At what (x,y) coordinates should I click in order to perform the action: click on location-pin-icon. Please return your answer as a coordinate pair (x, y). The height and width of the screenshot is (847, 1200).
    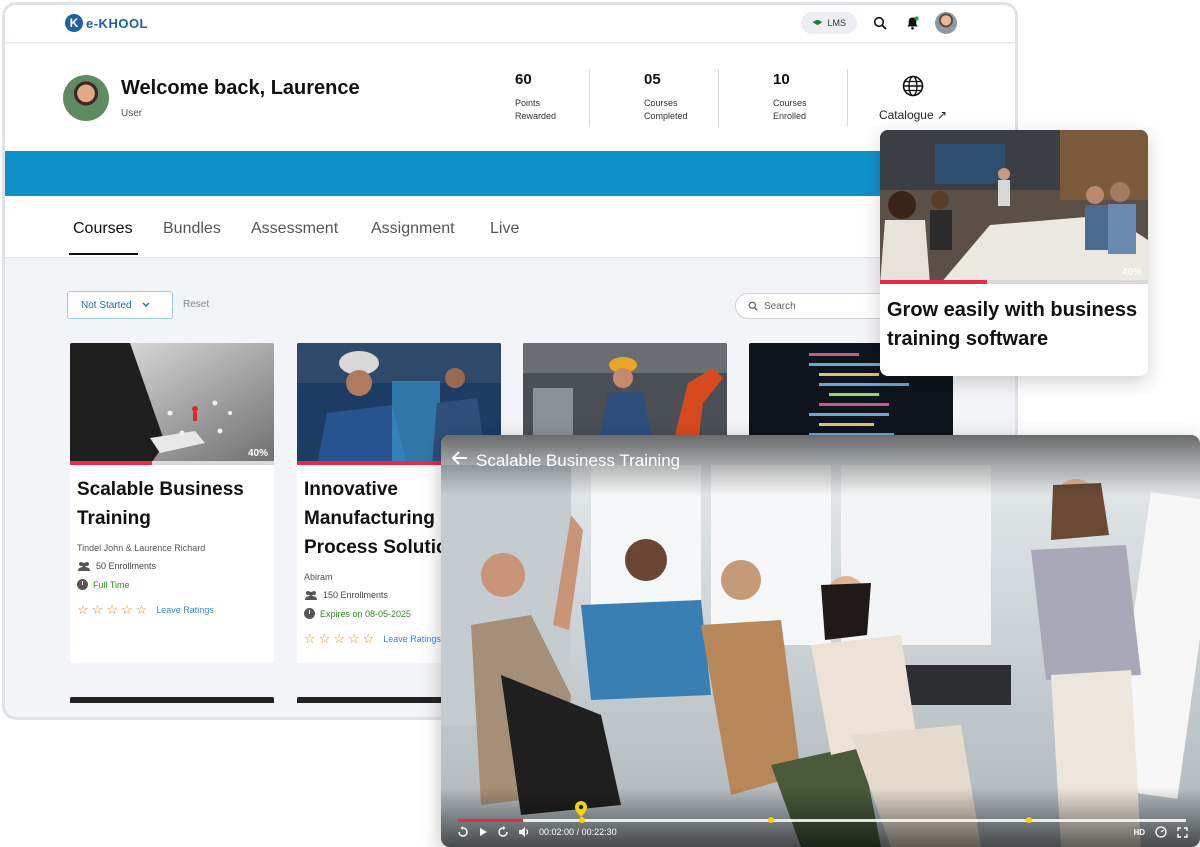
    Looking at the image, I should click on (581, 809).